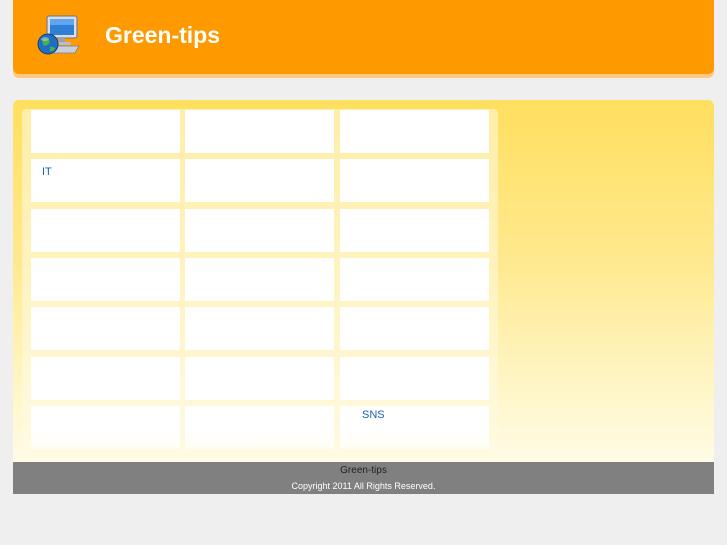 This screenshot has width=727, height=545. I want to click on grid-link-it: IT, so click(47, 172).